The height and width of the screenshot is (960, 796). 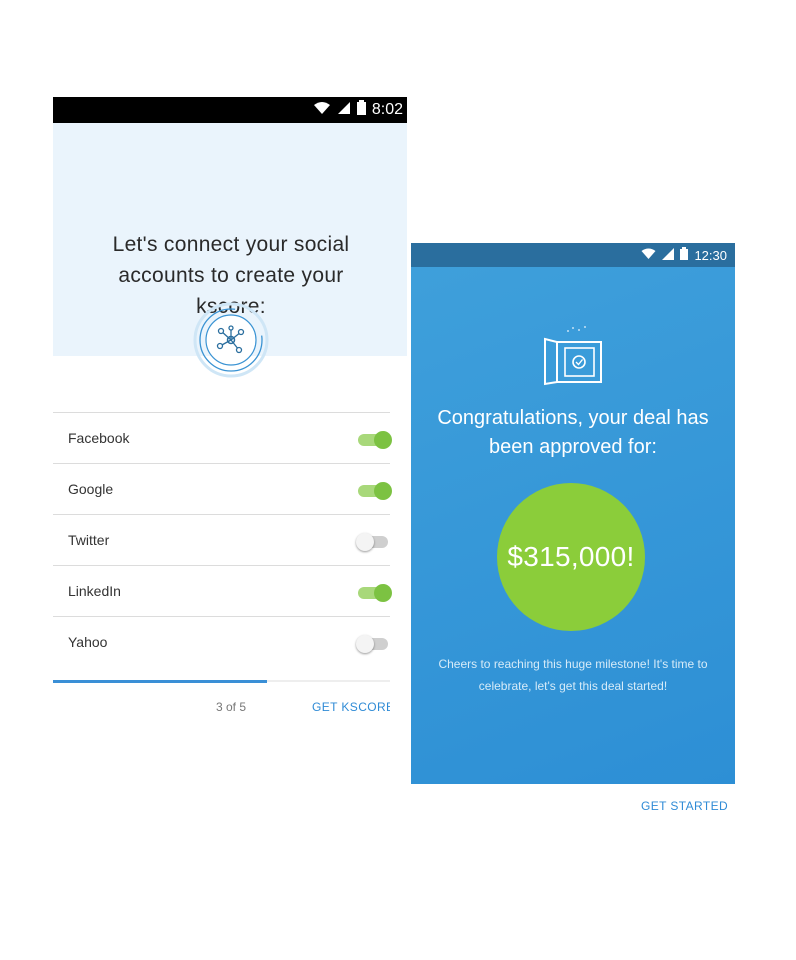 I want to click on network-icon, so click(x=231, y=342).